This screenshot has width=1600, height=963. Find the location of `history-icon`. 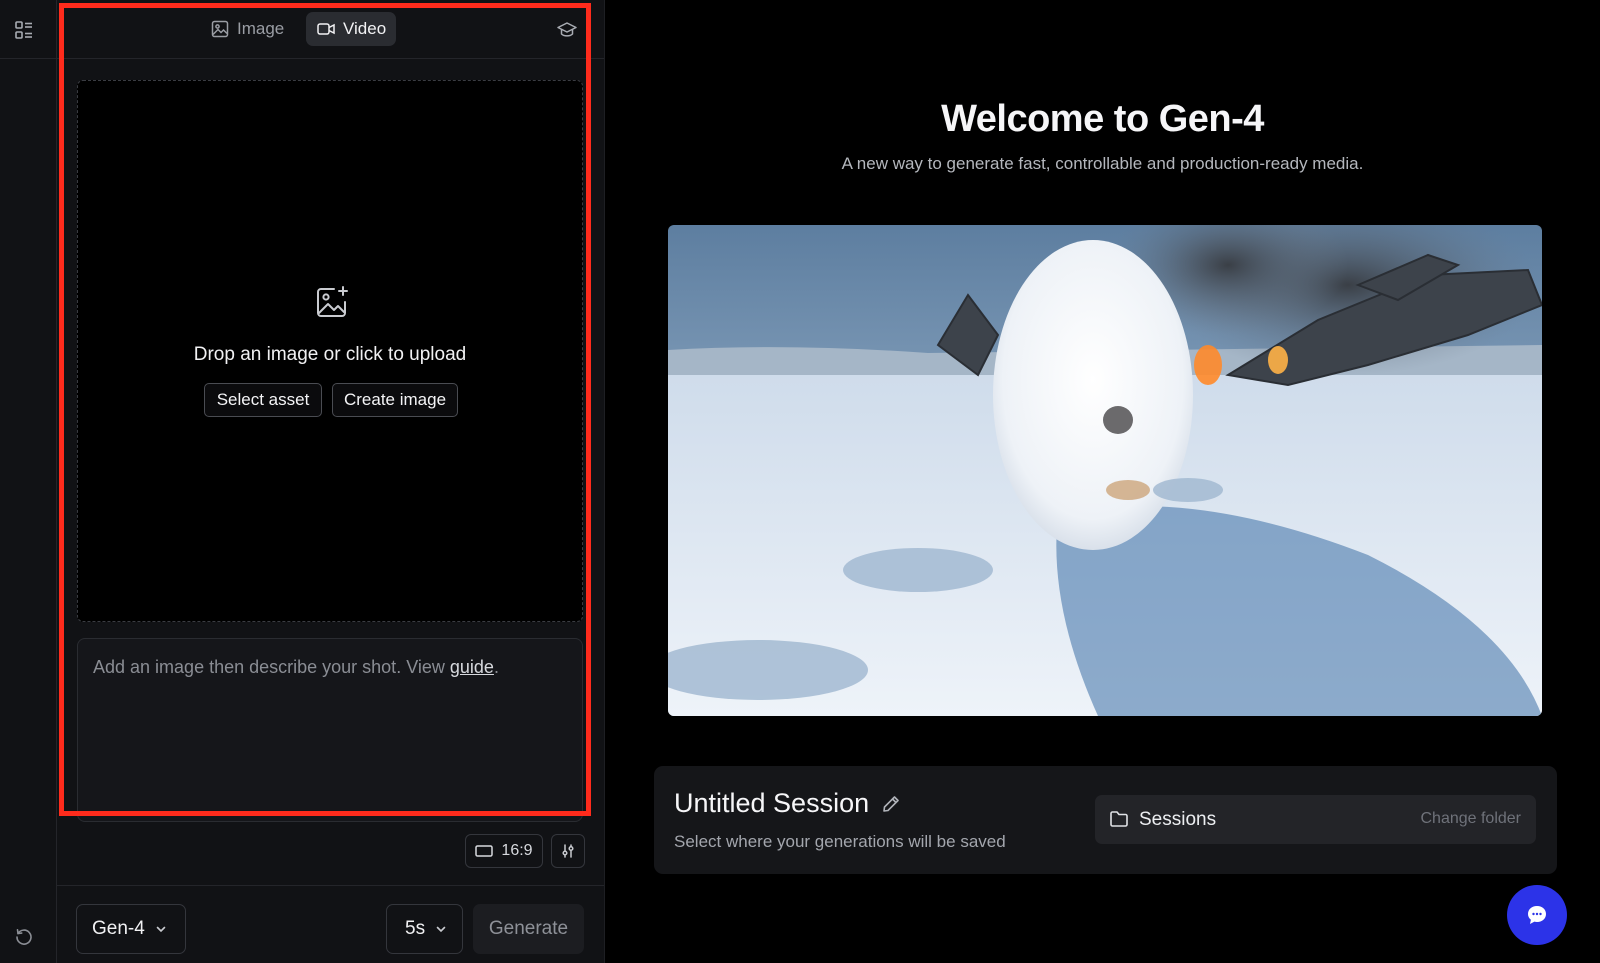

history-icon is located at coordinates (24, 937).